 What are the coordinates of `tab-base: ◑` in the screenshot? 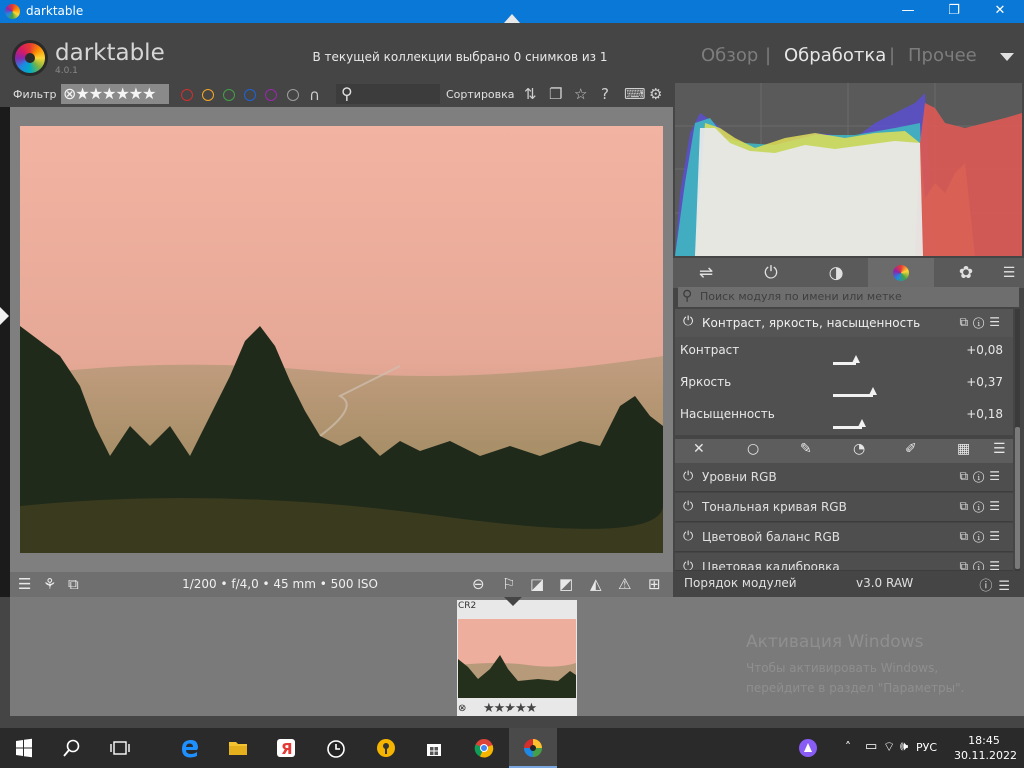 It's located at (836, 273).